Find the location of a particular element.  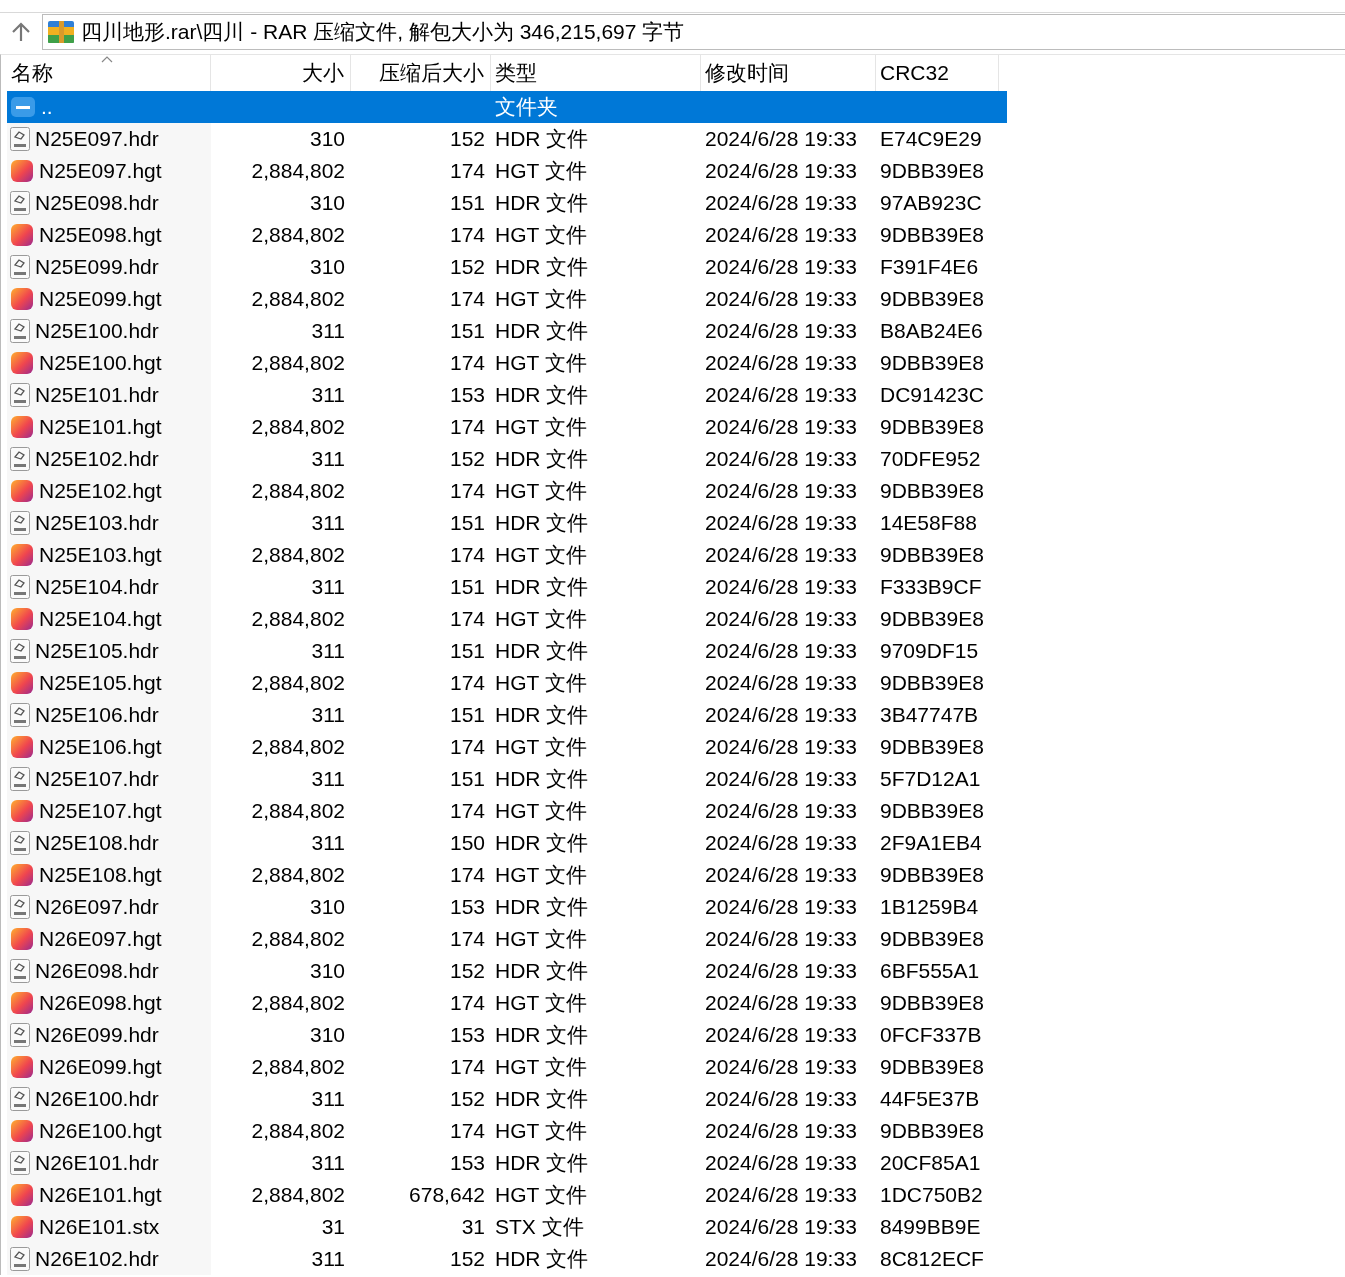

crc-value: 8C812ECF is located at coordinates (932, 1259).